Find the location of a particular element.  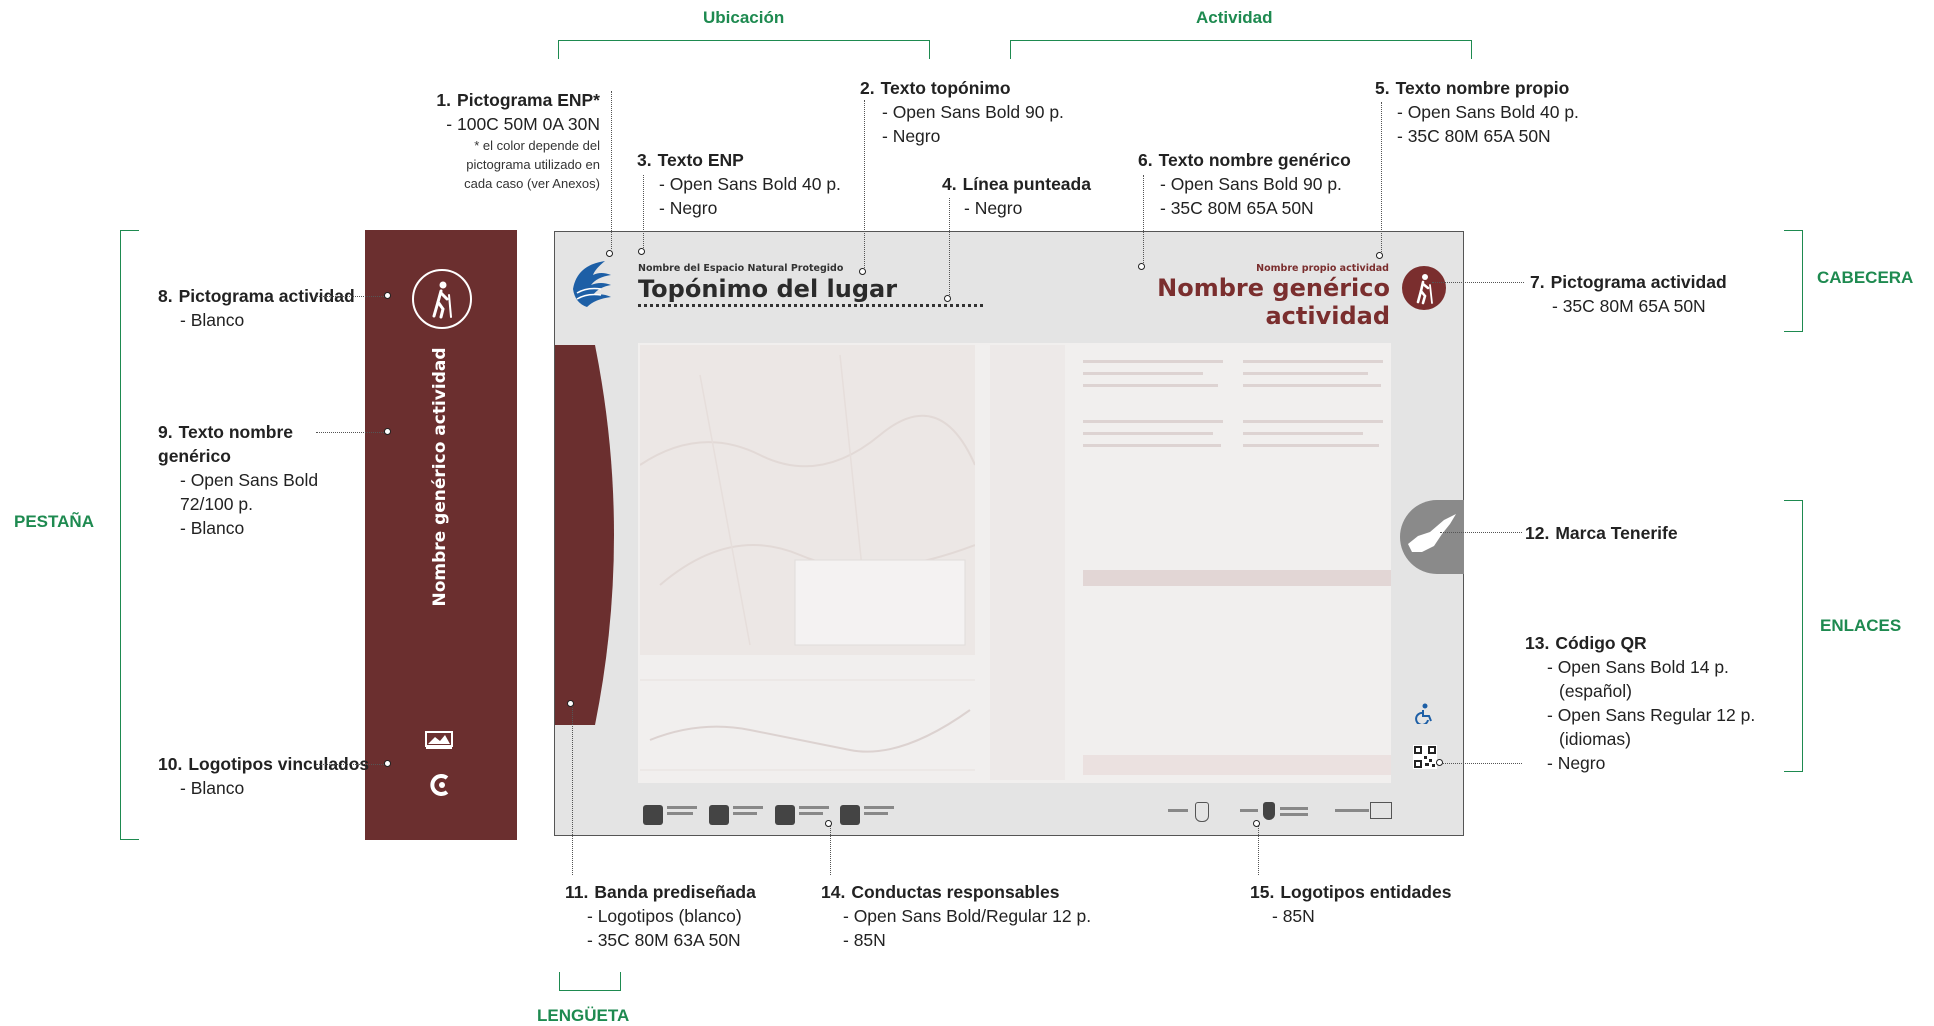

bracket-pestana is located at coordinates (129, 535).